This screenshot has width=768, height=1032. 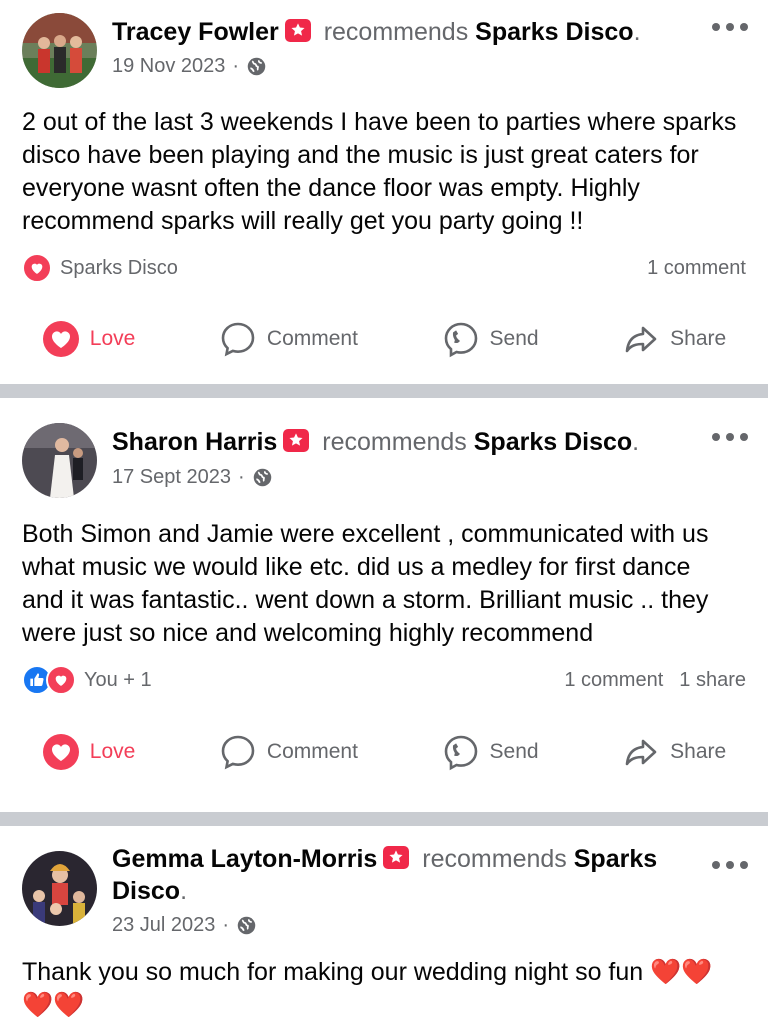 I want to click on post-header: Sharon Harris recommends Sparks Disco., so click(x=376, y=442).